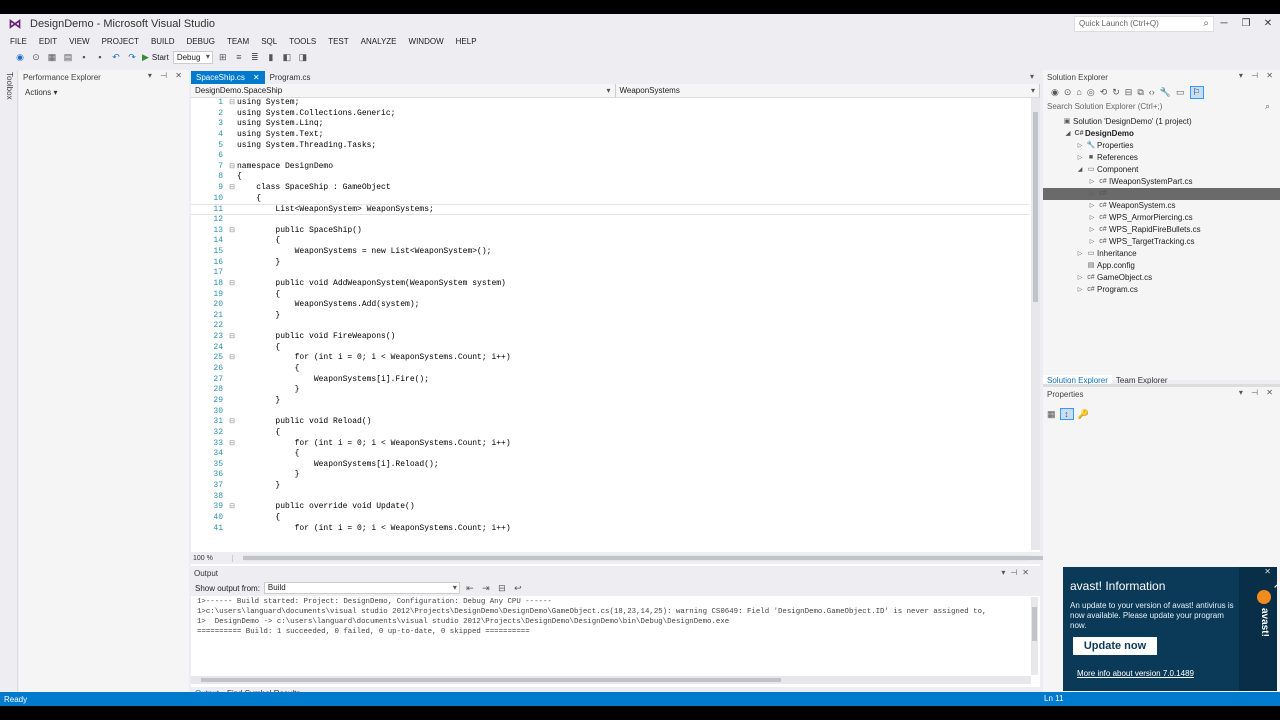 The height and width of the screenshot is (720, 1280). What do you see at coordinates (828, 90) in the screenshot?
I see `member-dropdown: WeaponSystems` at bounding box center [828, 90].